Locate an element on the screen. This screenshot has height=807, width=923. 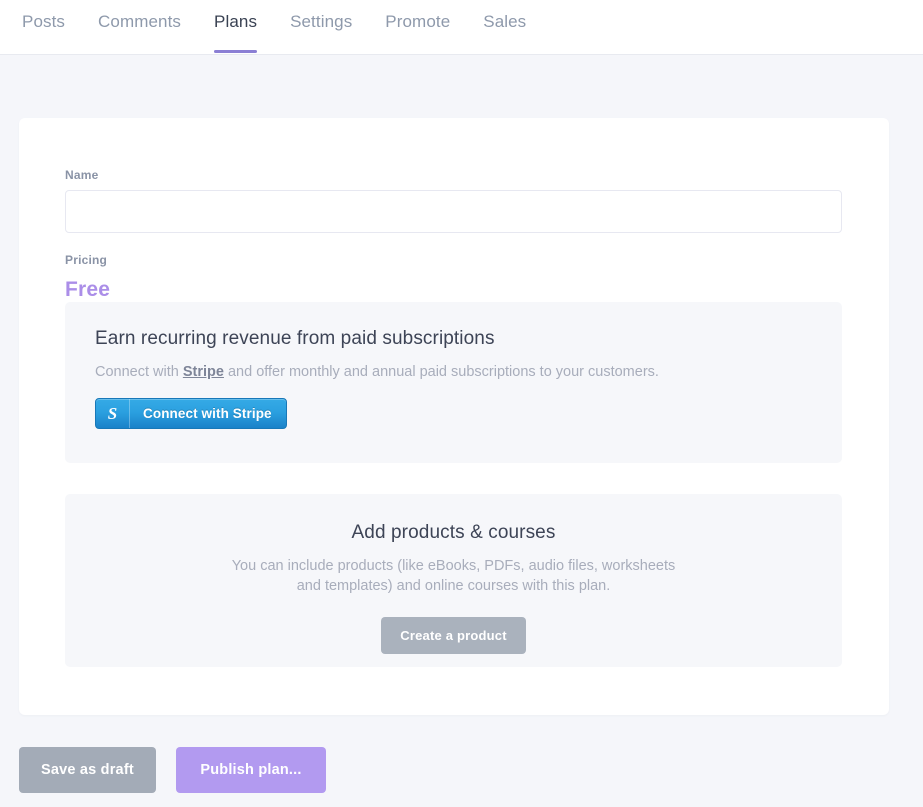
tab-settings: Settings is located at coordinates (321, 17).